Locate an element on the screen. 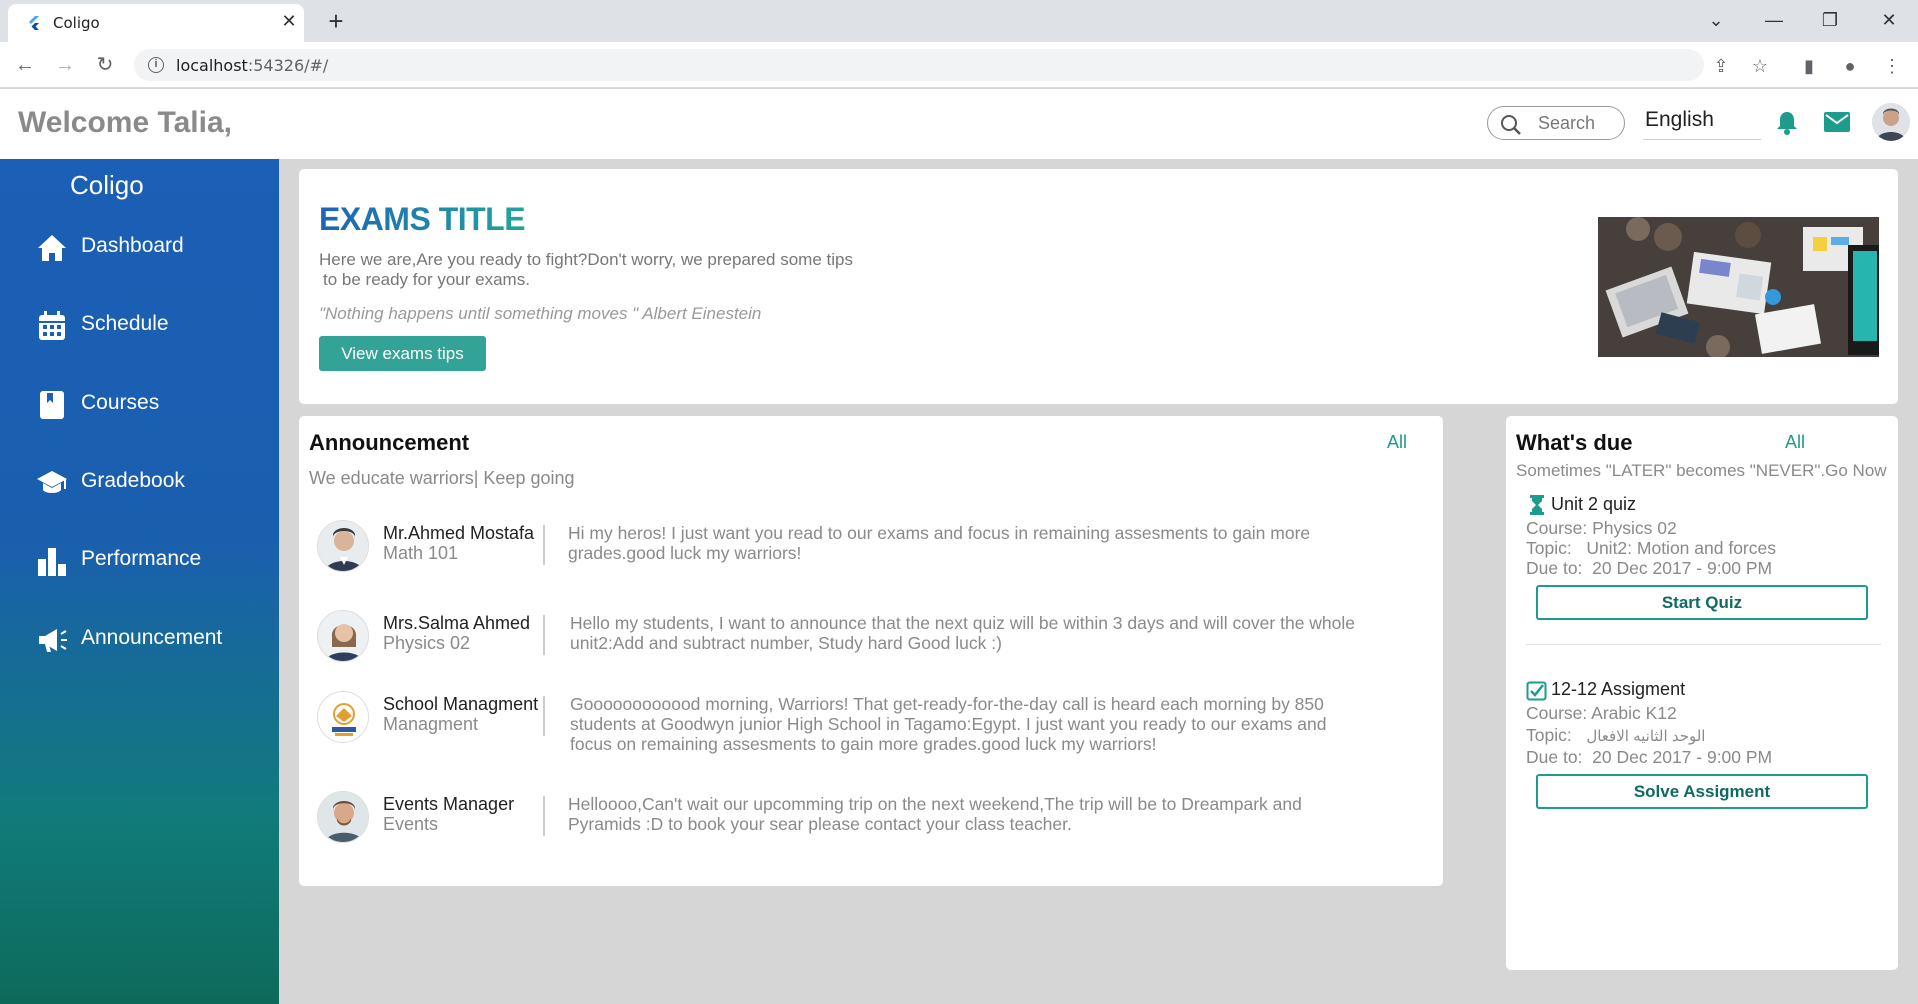 The image size is (1918, 1004). share-icon: ⇪ is located at coordinates (1721, 66).